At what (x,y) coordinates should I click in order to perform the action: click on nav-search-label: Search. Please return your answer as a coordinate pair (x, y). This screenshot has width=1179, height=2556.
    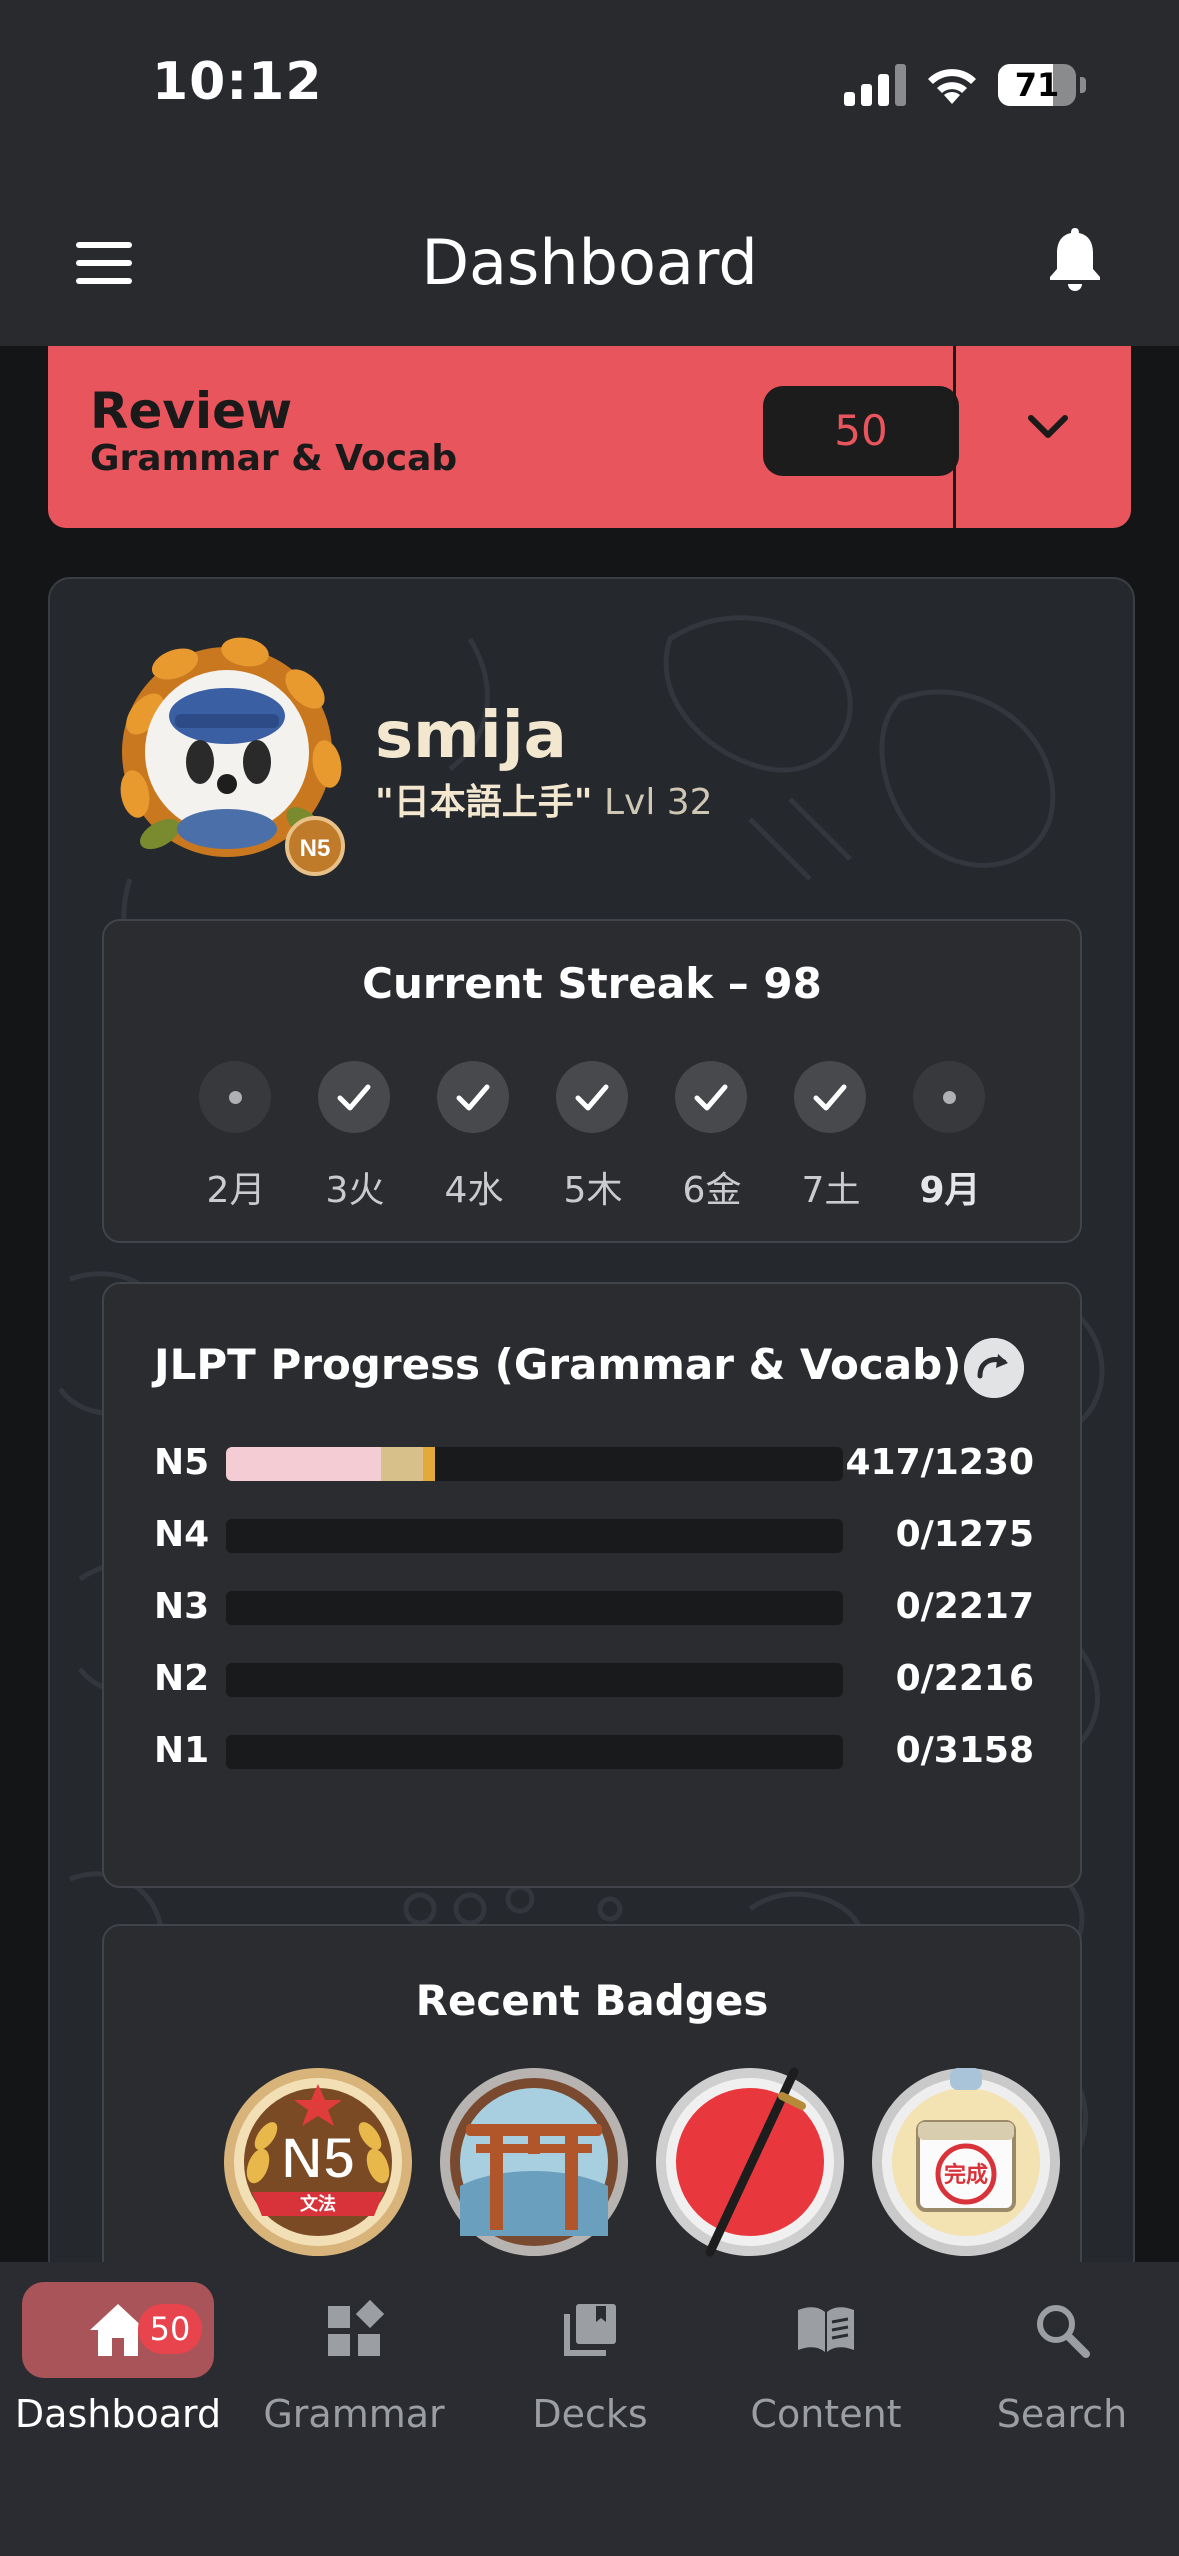
    Looking at the image, I should click on (1062, 2414).